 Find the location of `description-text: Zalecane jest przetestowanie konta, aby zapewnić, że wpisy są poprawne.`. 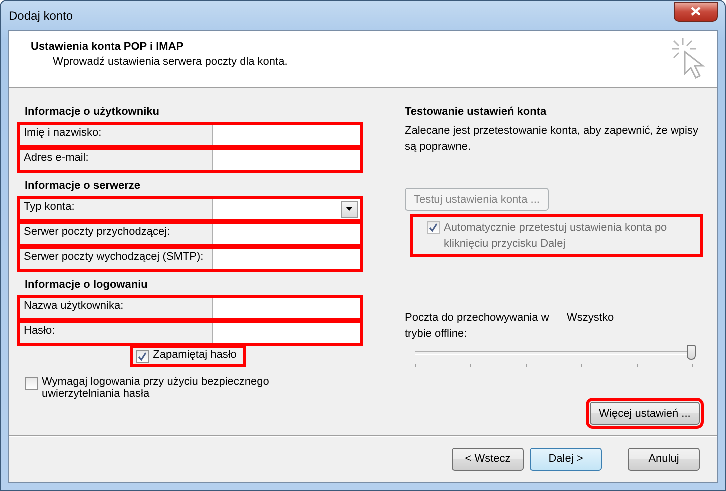

description-text: Zalecane jest przetestowanie konta, aby zapewnić, że wpisy są poprawne. is located at coordinates (552, 139).